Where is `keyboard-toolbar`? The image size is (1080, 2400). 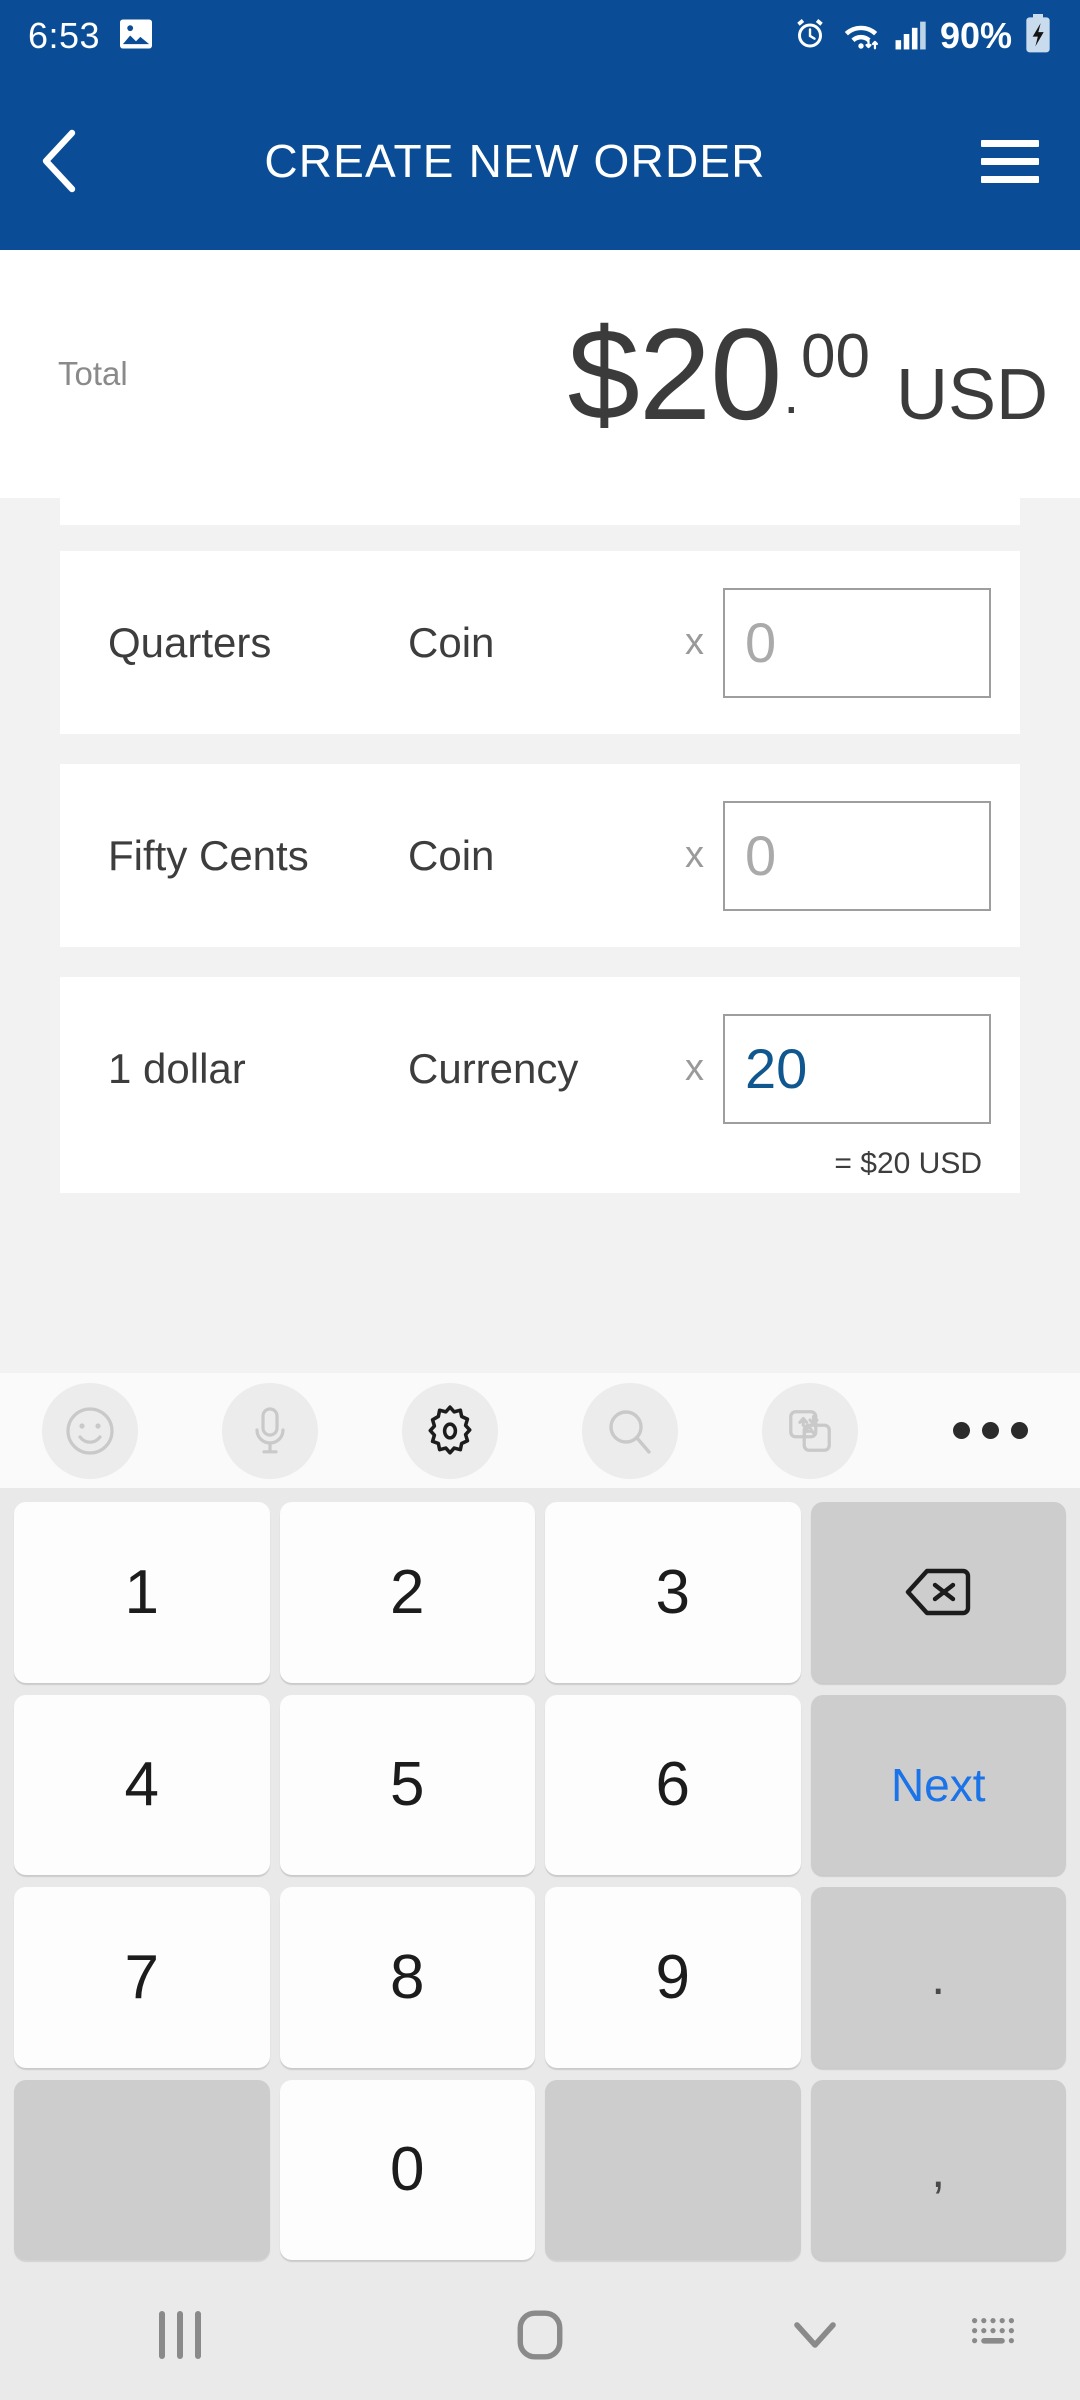
keyboard-toolbar is located at coordinates (540, 1430).